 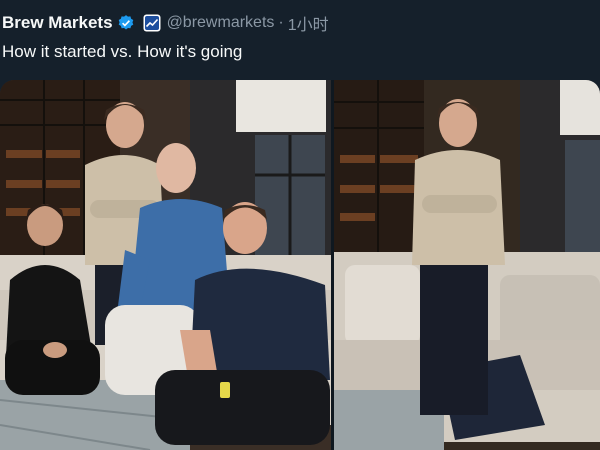 What do you see at coordinates (221, 23) in the screenshot?
I see `author-handle: @brewmarkets` at bounding box center [221, 23].